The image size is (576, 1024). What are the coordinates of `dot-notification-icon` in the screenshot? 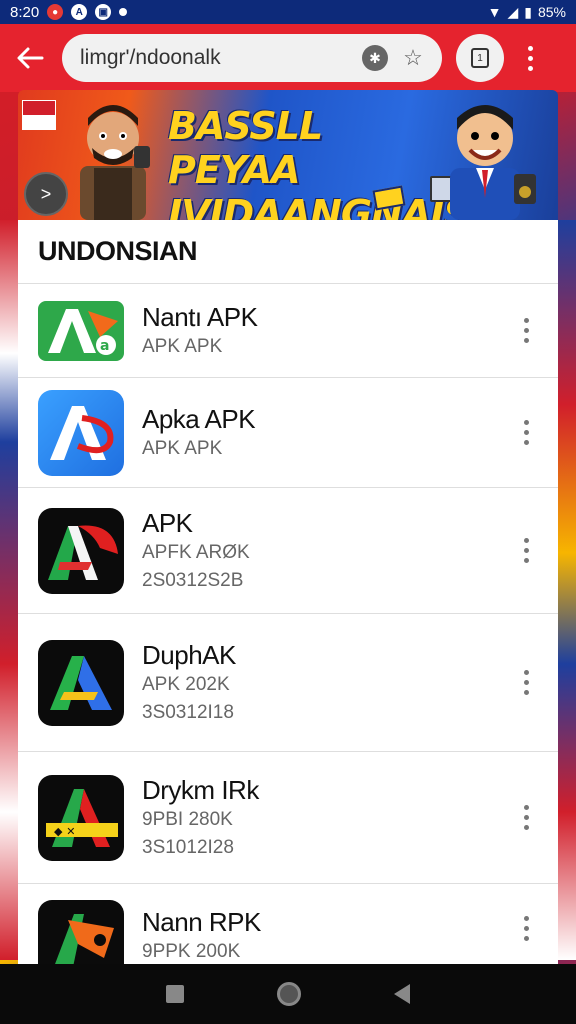 It's located at (123, 12).